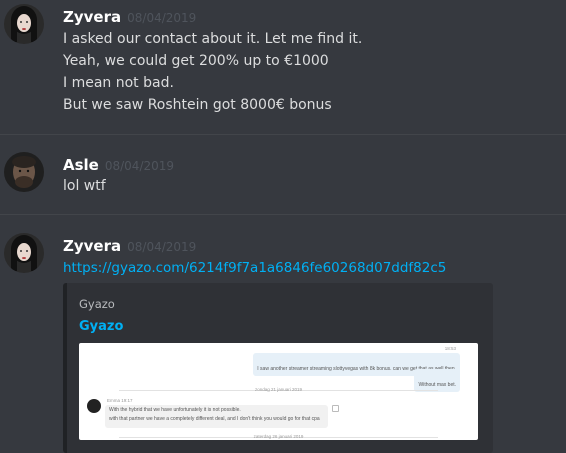 The width and height of the screenshot is (566, 453). Describe the element at coordinates (278, 436) in the screenshot. I see `screenshot-date: zaterdag 26 januari 2019` at that location.